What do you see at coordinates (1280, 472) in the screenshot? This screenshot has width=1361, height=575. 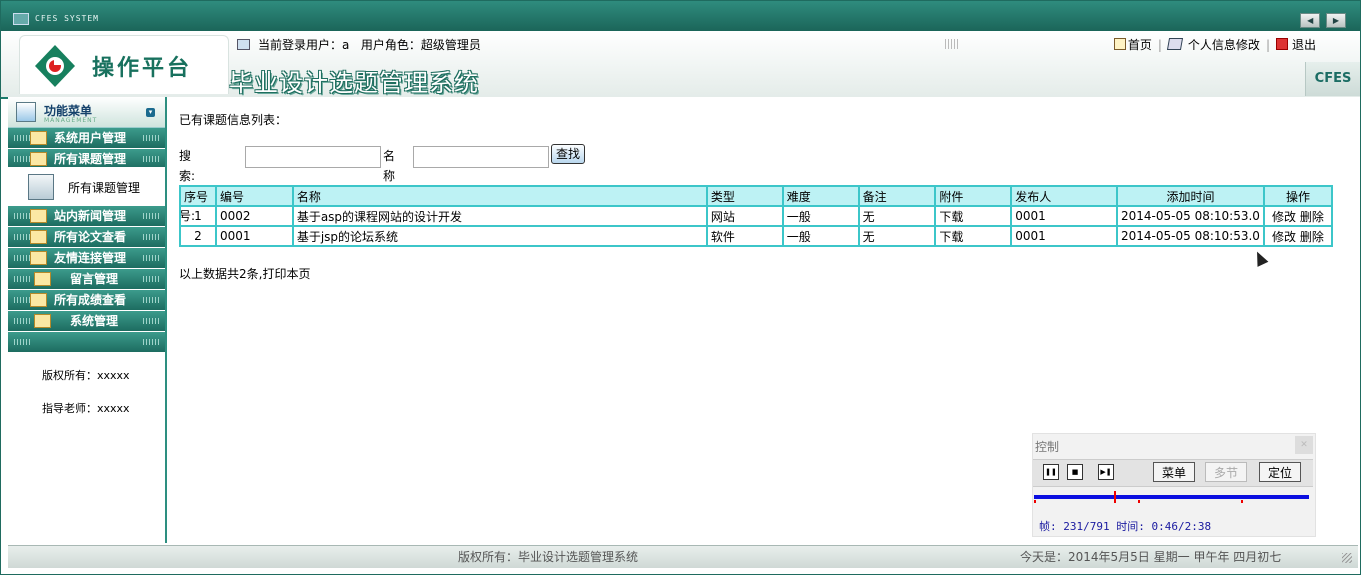 I see `locate-button: 定位` at bounding box center [1280, 472].